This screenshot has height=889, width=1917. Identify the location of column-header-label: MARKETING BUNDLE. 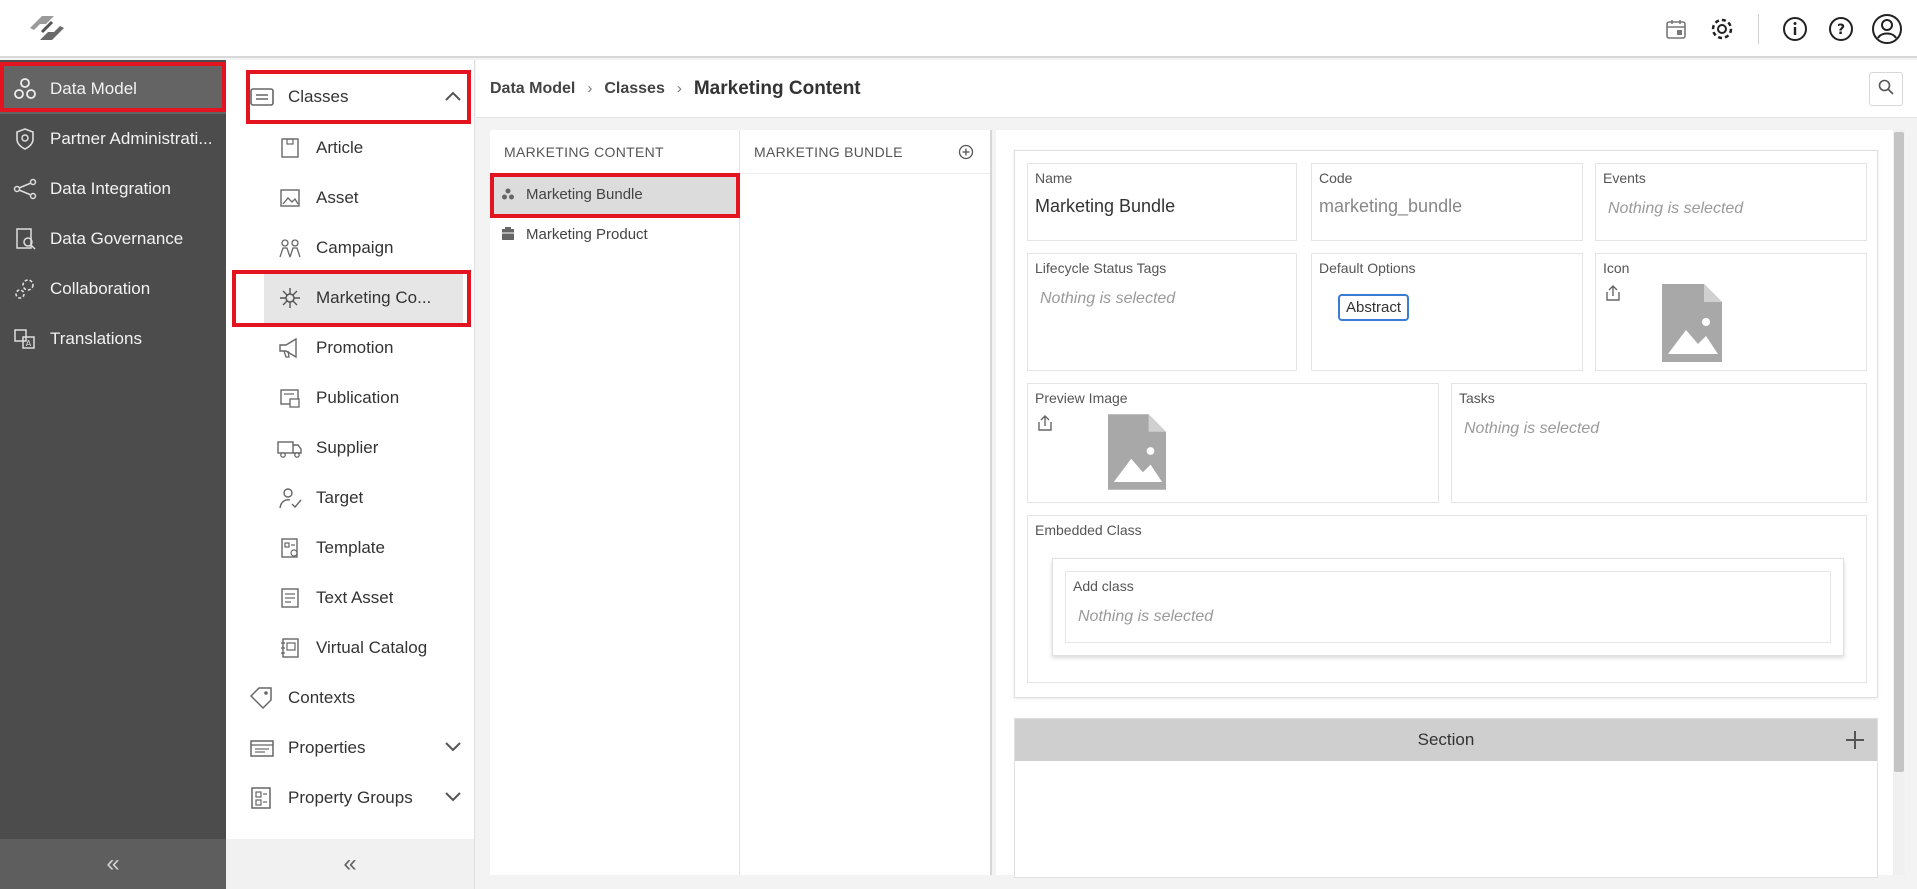
(828, 151).